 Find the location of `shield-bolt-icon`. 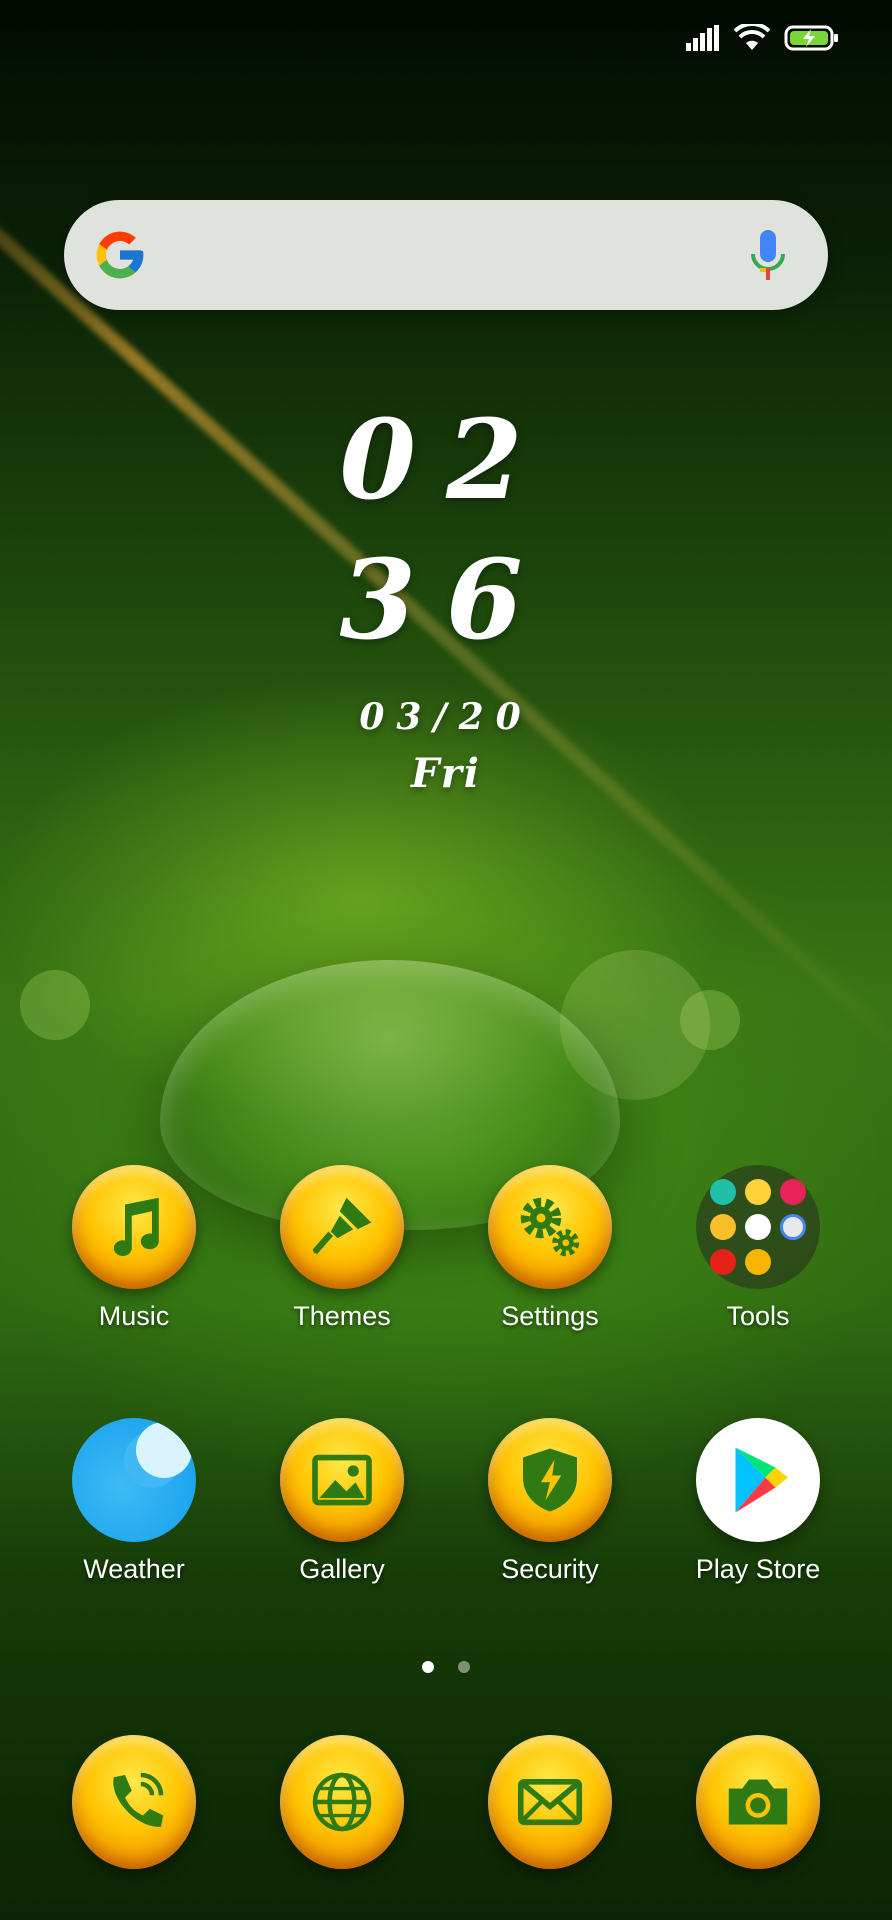

shield-bolt-icon is located at coordinates (550, 1480).